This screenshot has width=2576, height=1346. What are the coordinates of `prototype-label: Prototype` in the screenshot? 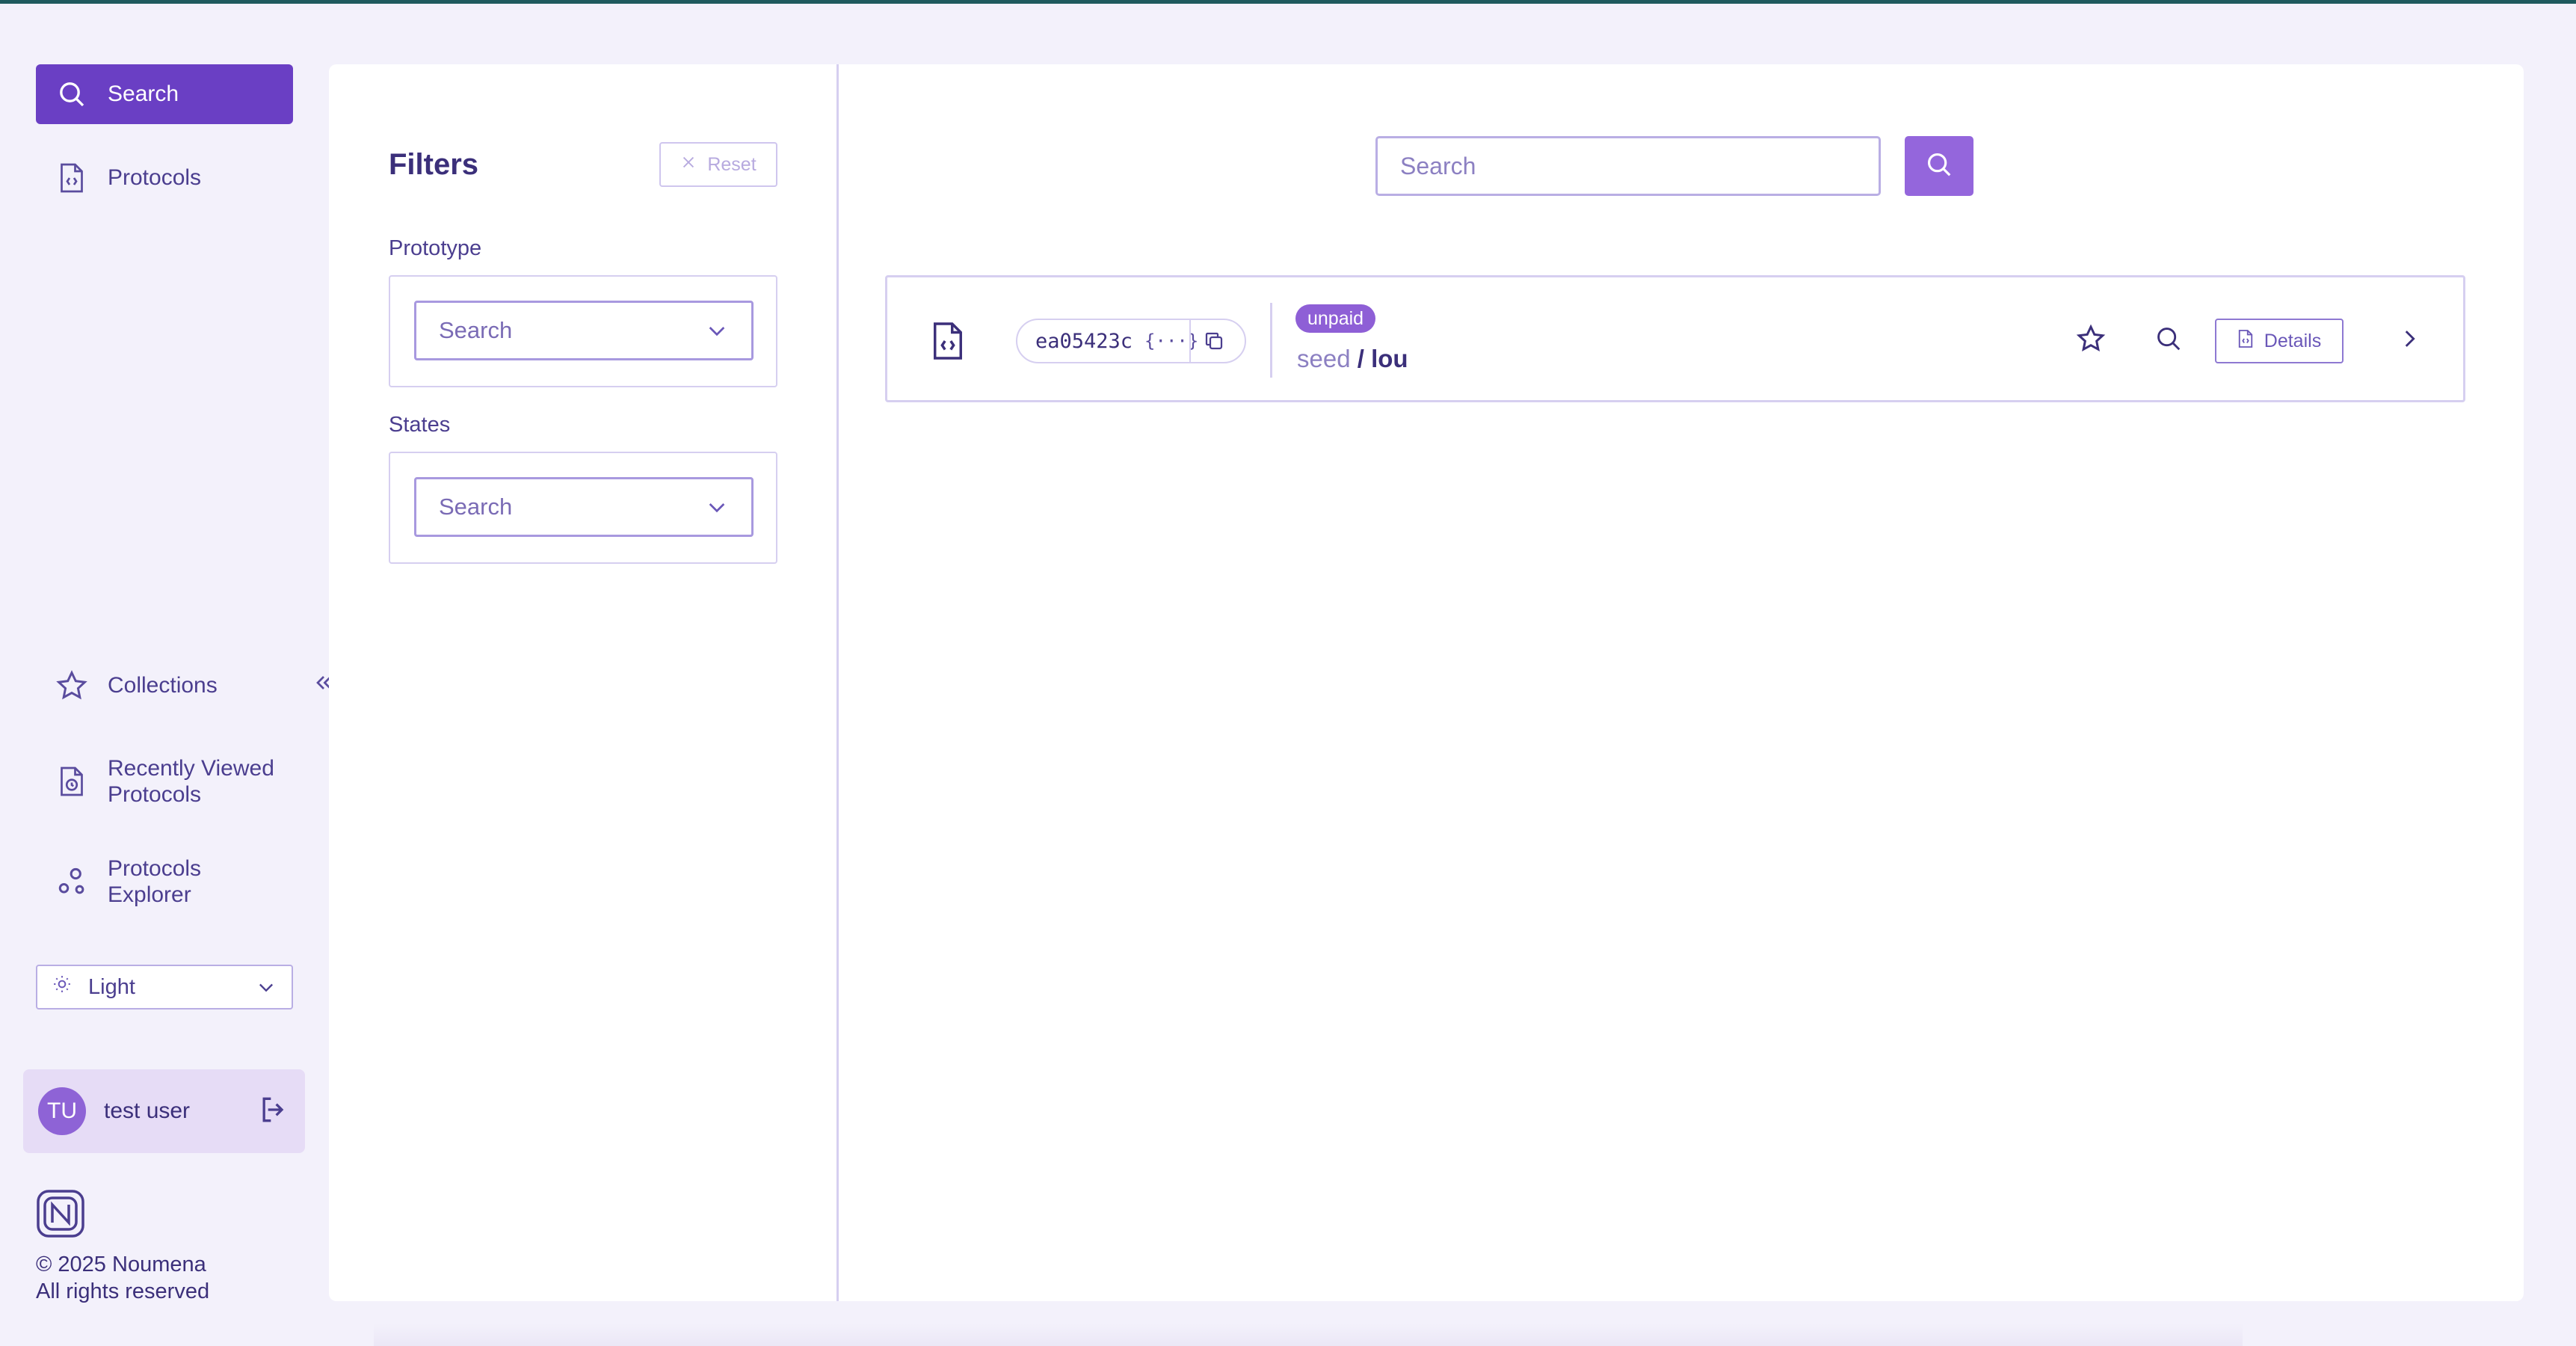 It's located at (435, 248).